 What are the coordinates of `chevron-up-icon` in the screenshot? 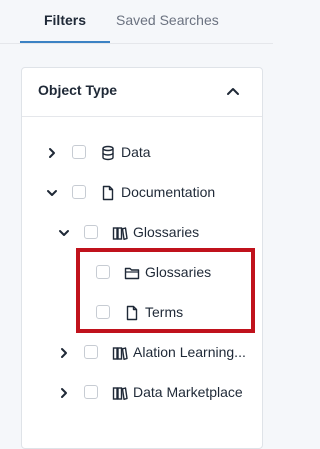 It's located at (233, 92).